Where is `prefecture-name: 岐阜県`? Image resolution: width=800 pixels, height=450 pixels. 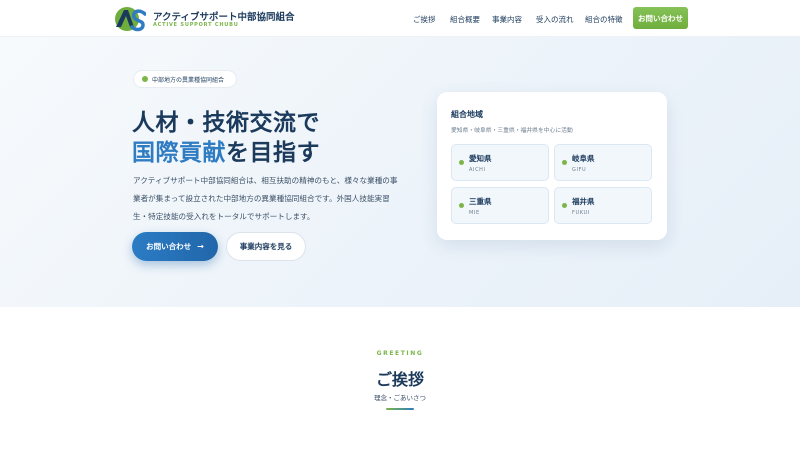 prefecture-name: 岐阜県 is located at coordinates (583, 158).